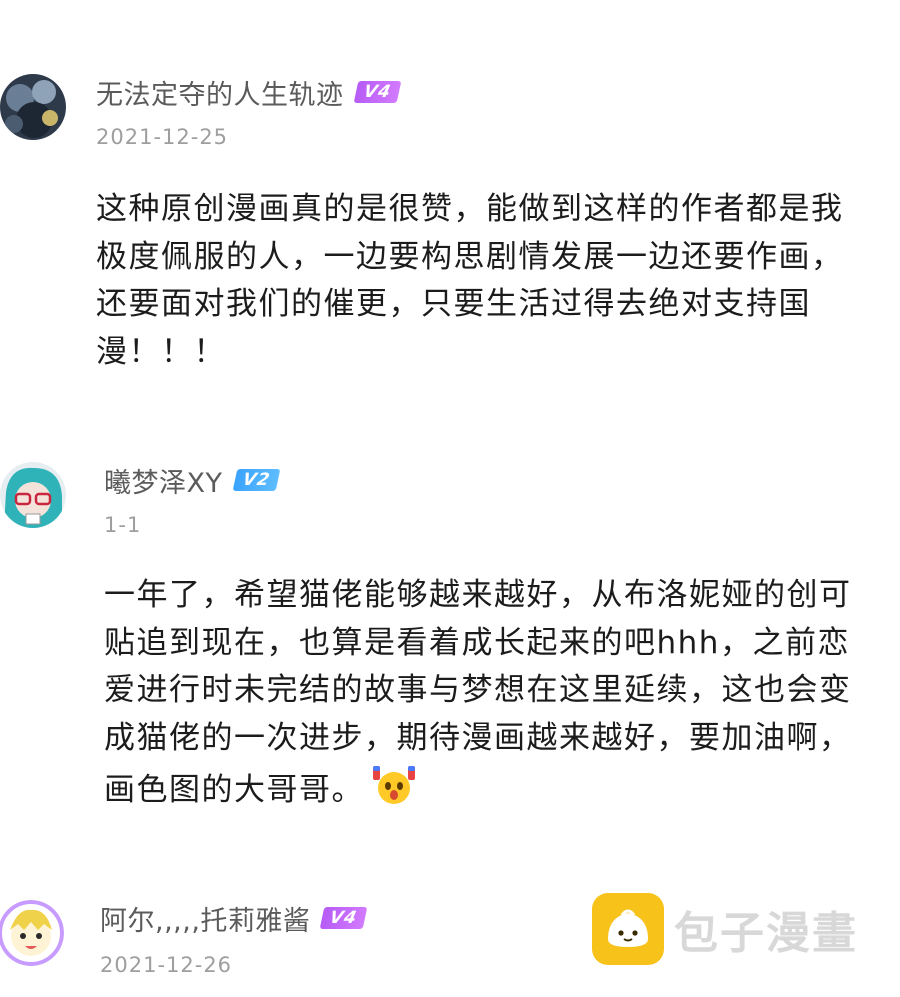 Image resolution: width=900 pixels, height=997 pixels. I want to click on comment-line: 一年了，希望猫佬能够越来越好，从布洛妮娅的创可, so click(478, 595).